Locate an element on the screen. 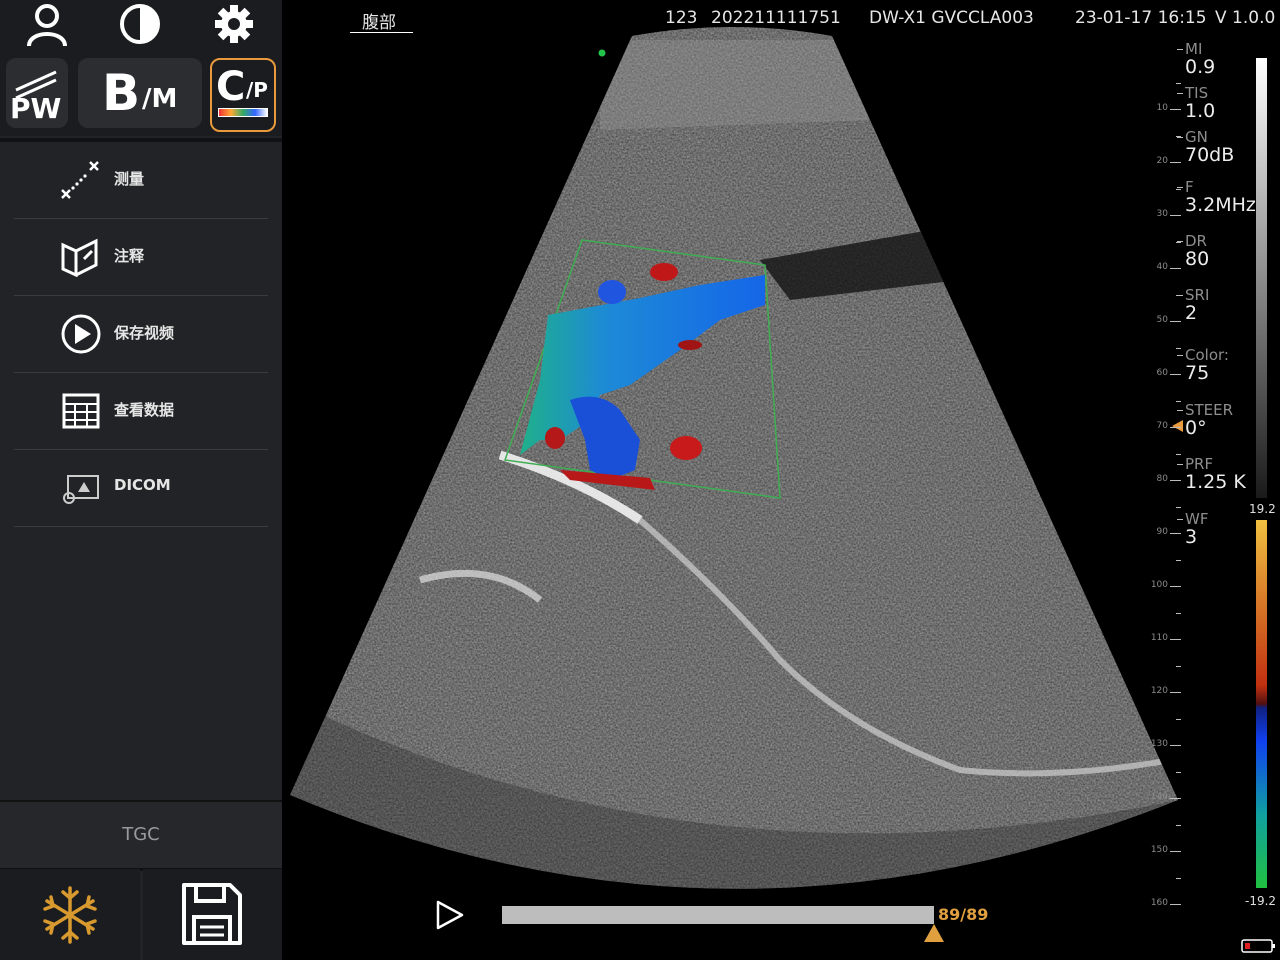  cine-slider-handle is located at coordinates (934, 933).